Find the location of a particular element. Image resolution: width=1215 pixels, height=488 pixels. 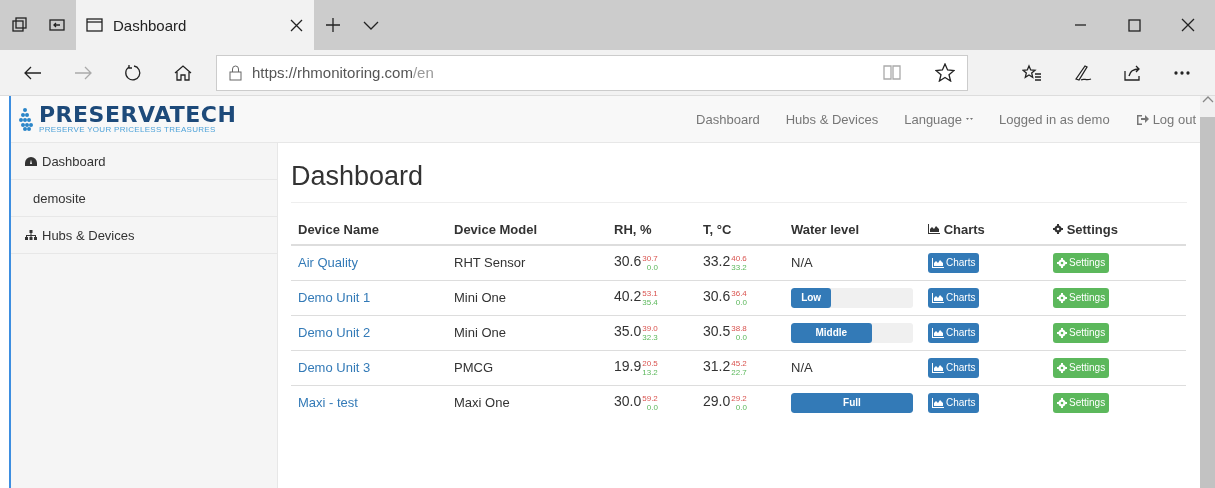

sidebar-item: Dashboard is located at coordinates (144, 161).